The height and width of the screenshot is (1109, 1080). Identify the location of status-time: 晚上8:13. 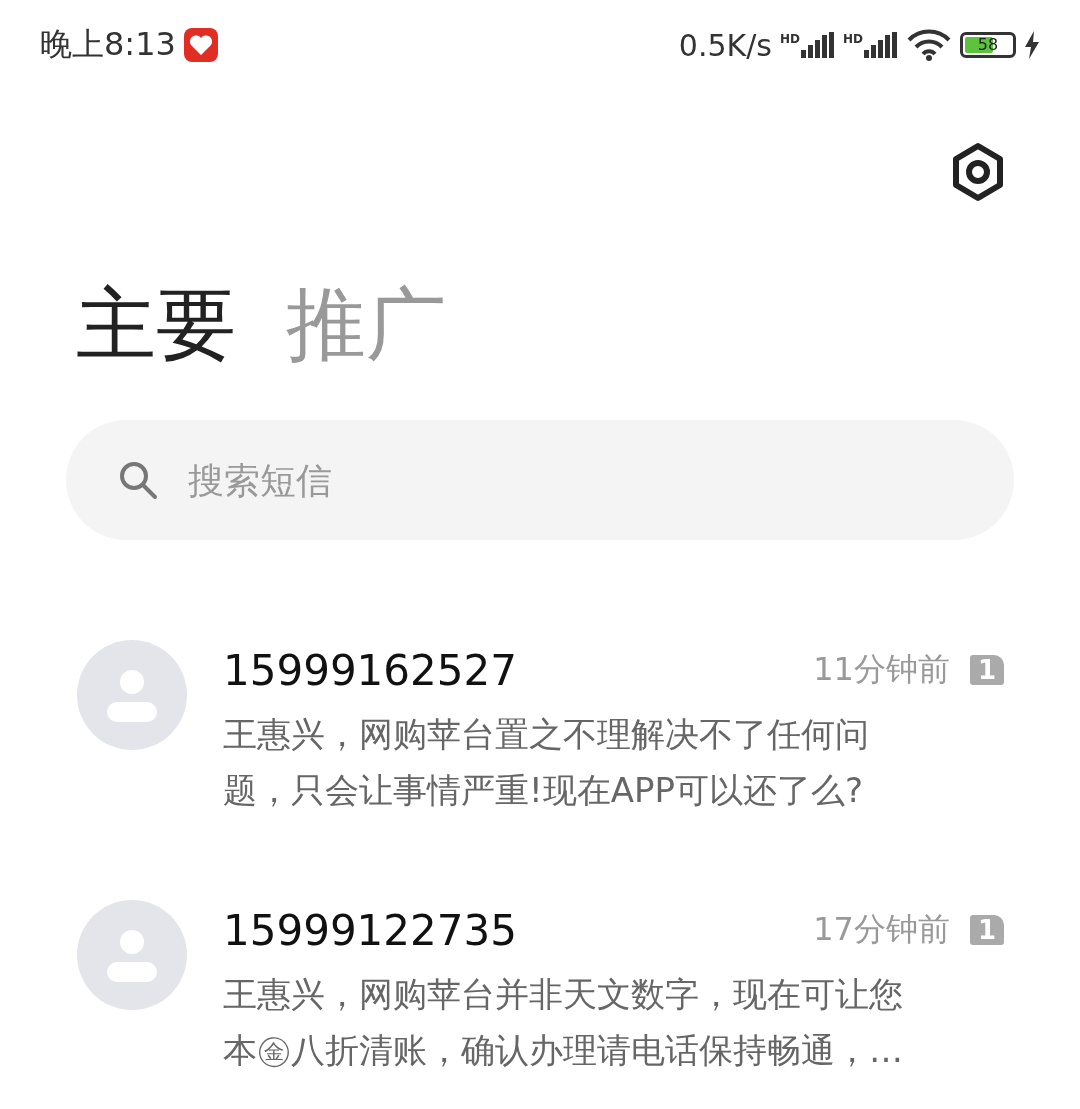
(108, 44).